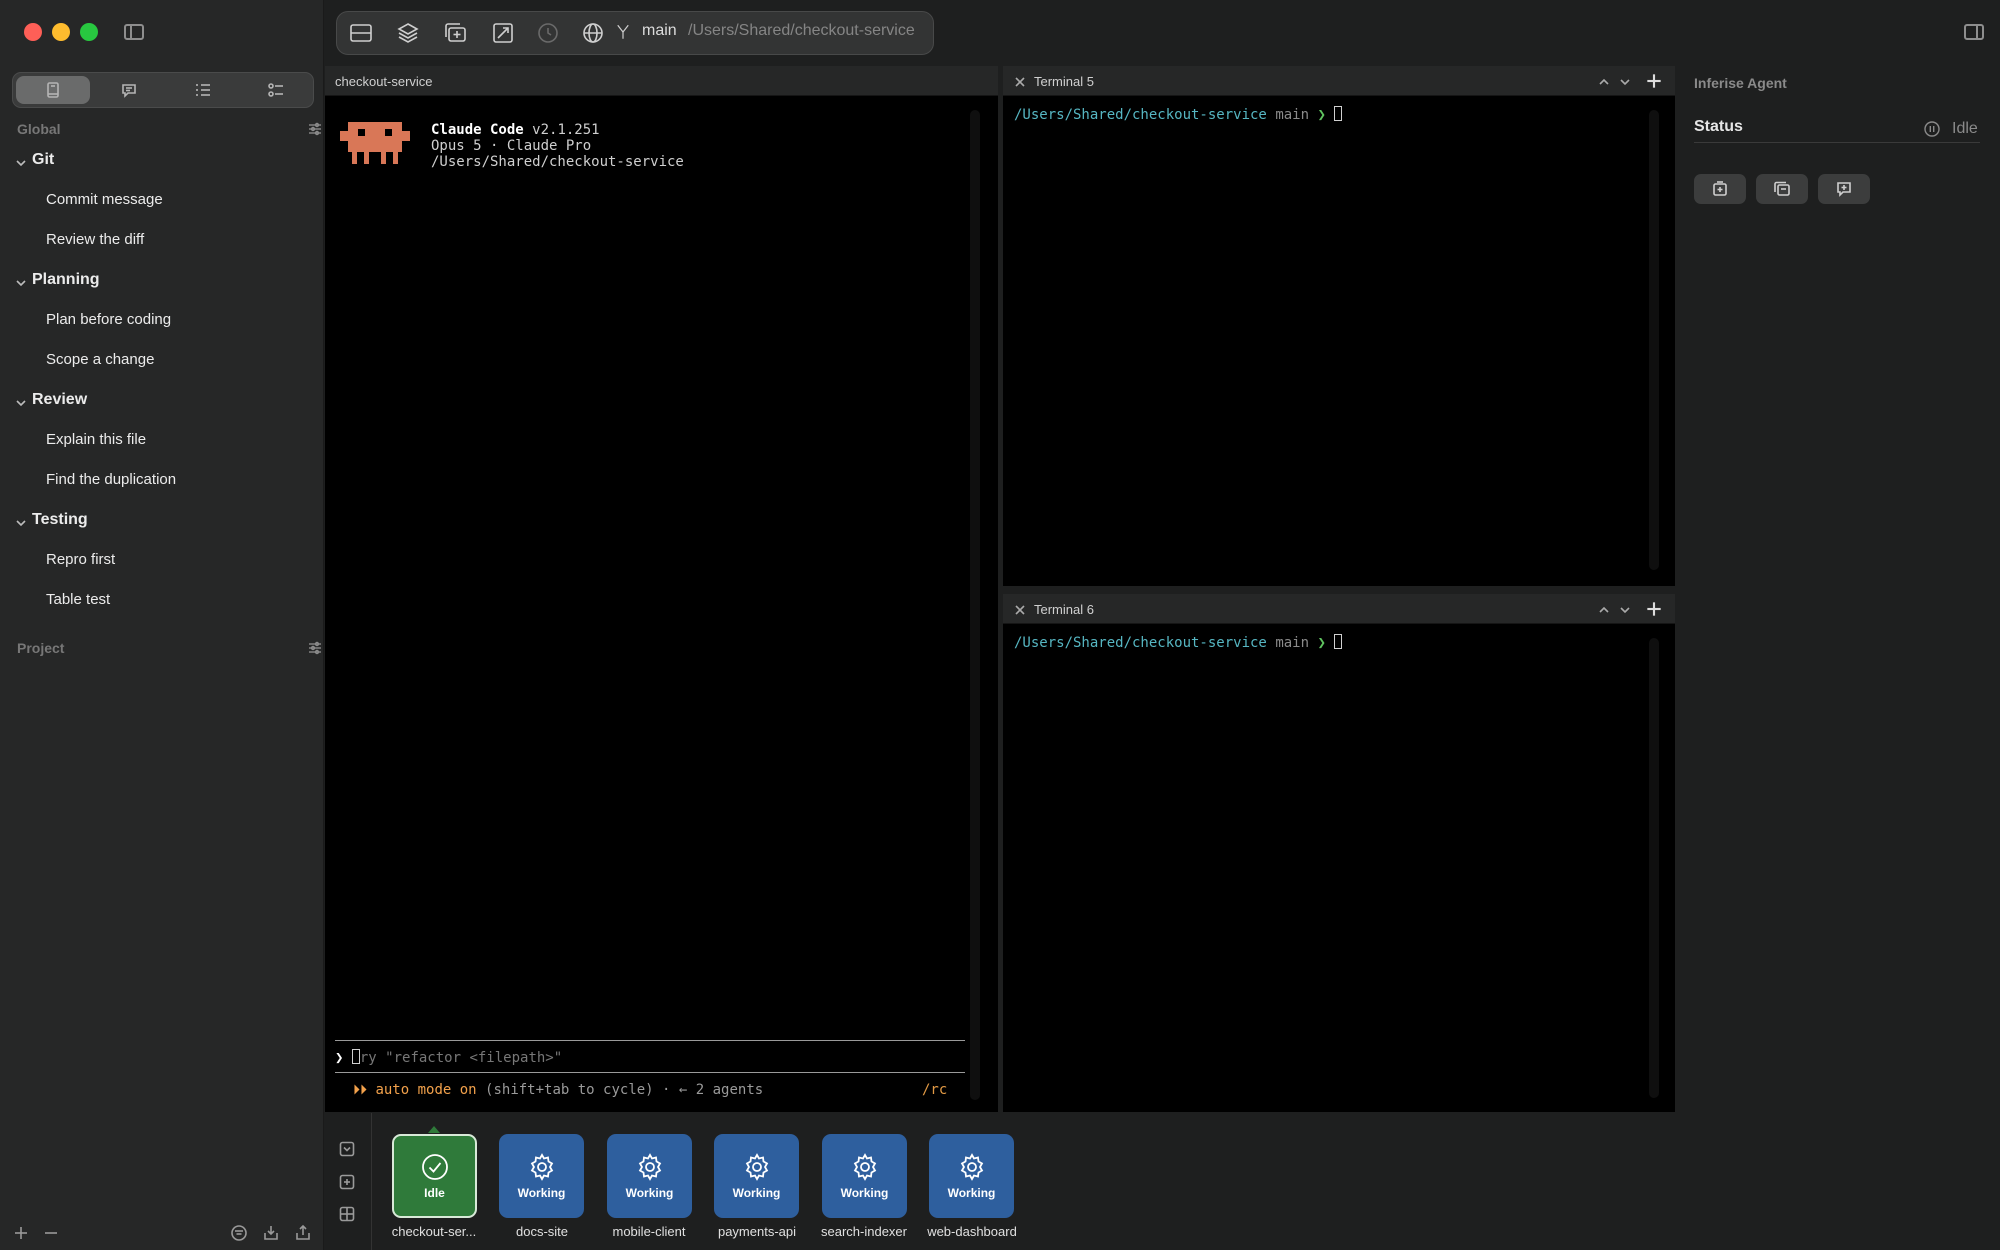  Describe the element at coordinates (1339, 609) in the screenshot. I see `terminal-6-tab` at that location.